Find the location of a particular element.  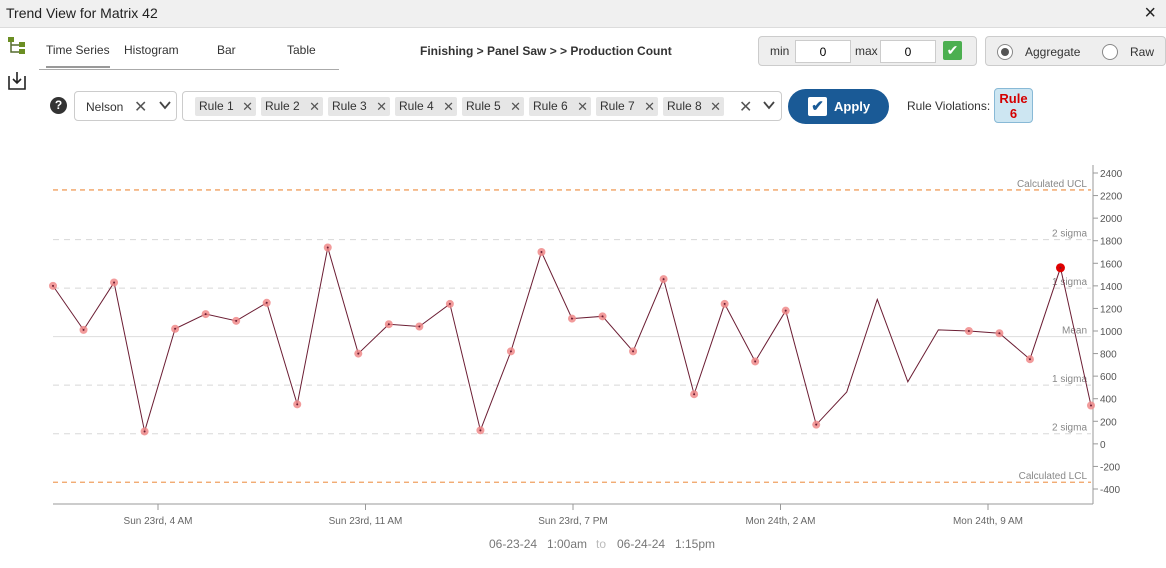

close-icon: × is located at coordinates (1150, 13).